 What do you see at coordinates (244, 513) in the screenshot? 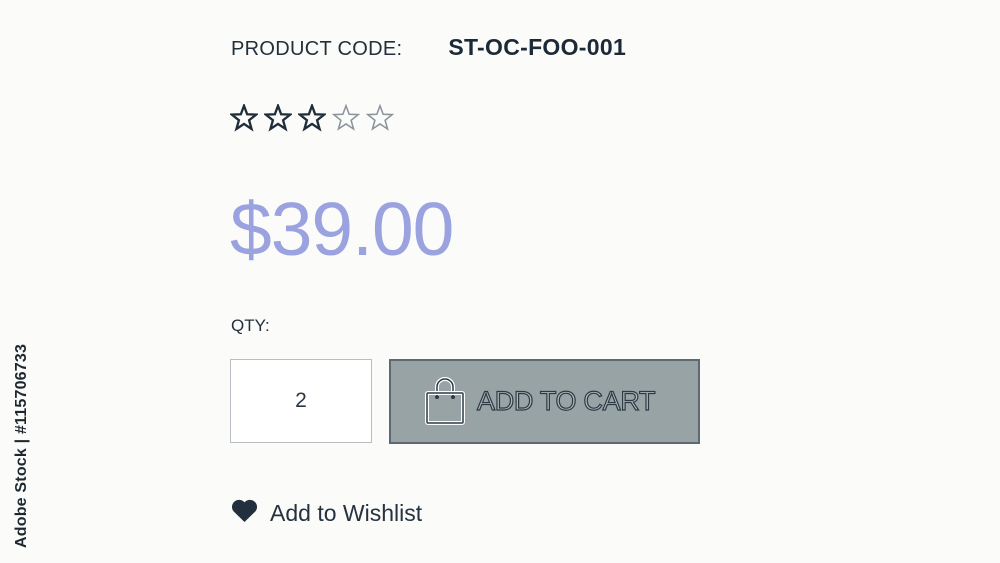
I see `heart-icon` at bounding box center [244, 513].